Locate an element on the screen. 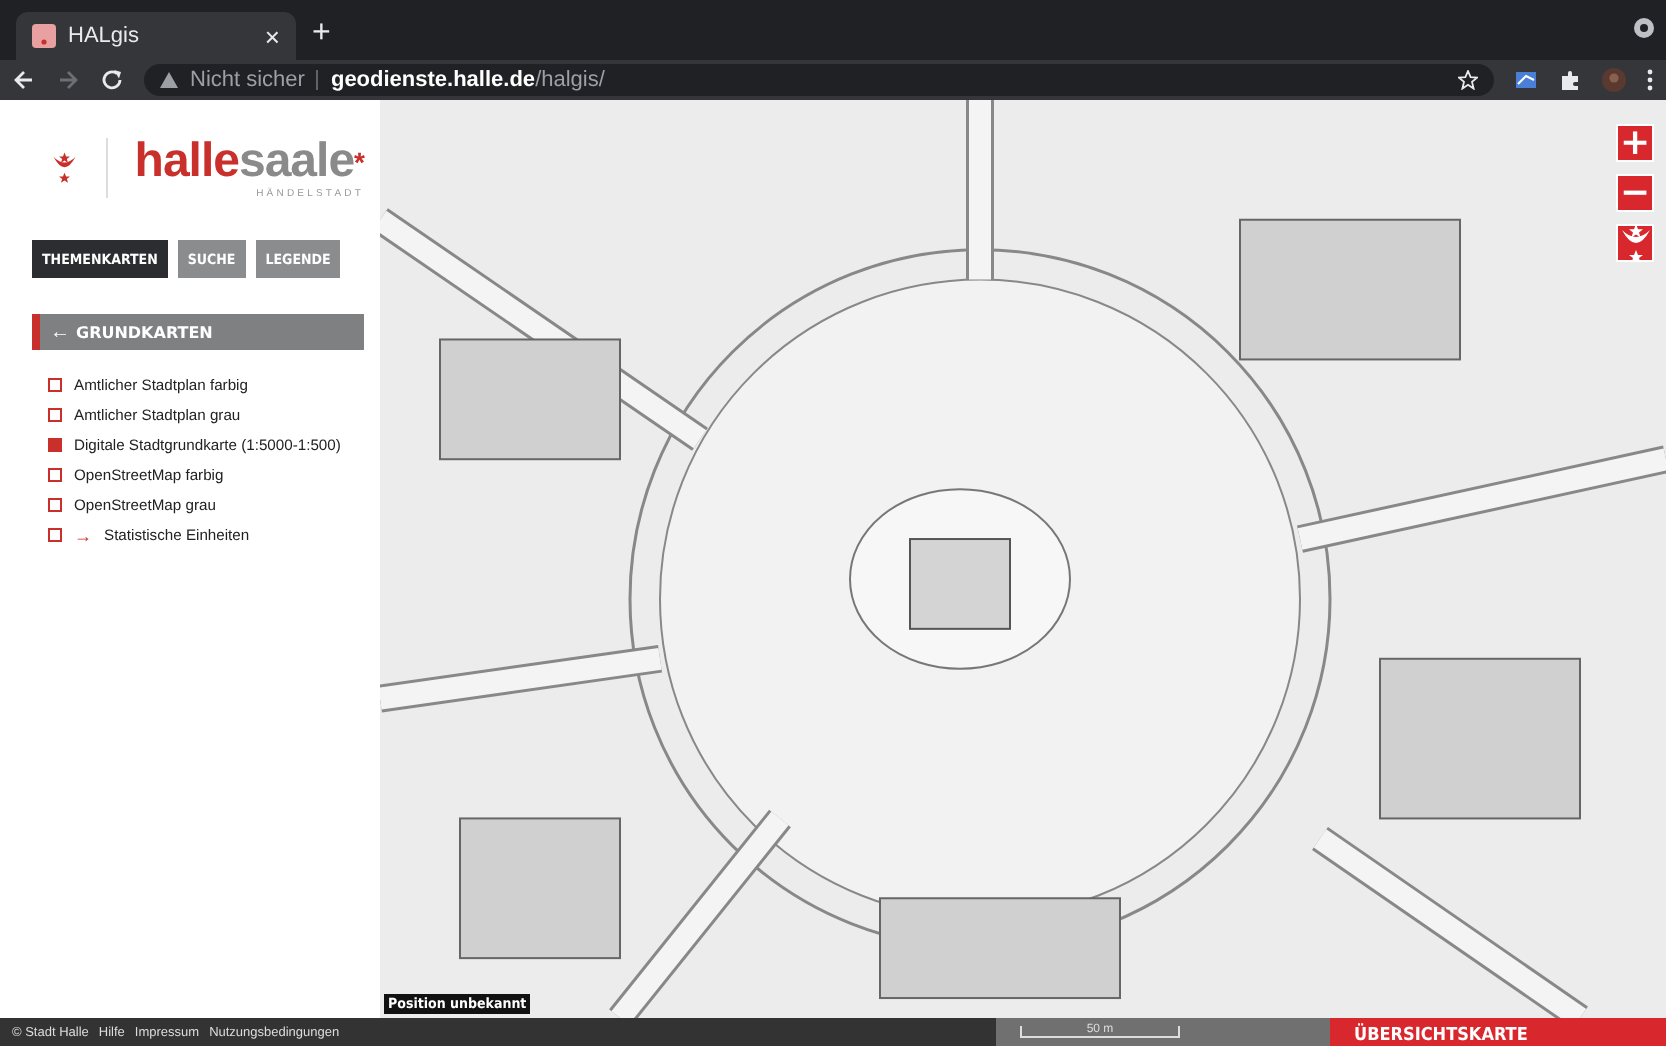  back-button: ← is located at coordinates (60, 332).